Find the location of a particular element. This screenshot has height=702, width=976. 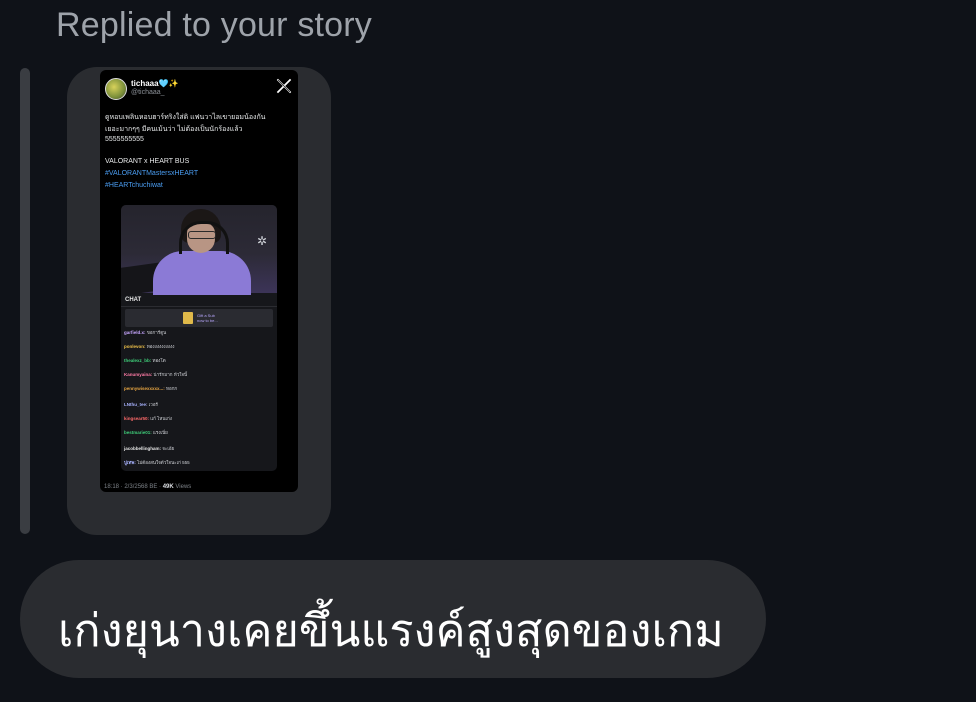

chat-message-row: pennywisexxxxx...: หอกก is located at coordinates (150, 388).